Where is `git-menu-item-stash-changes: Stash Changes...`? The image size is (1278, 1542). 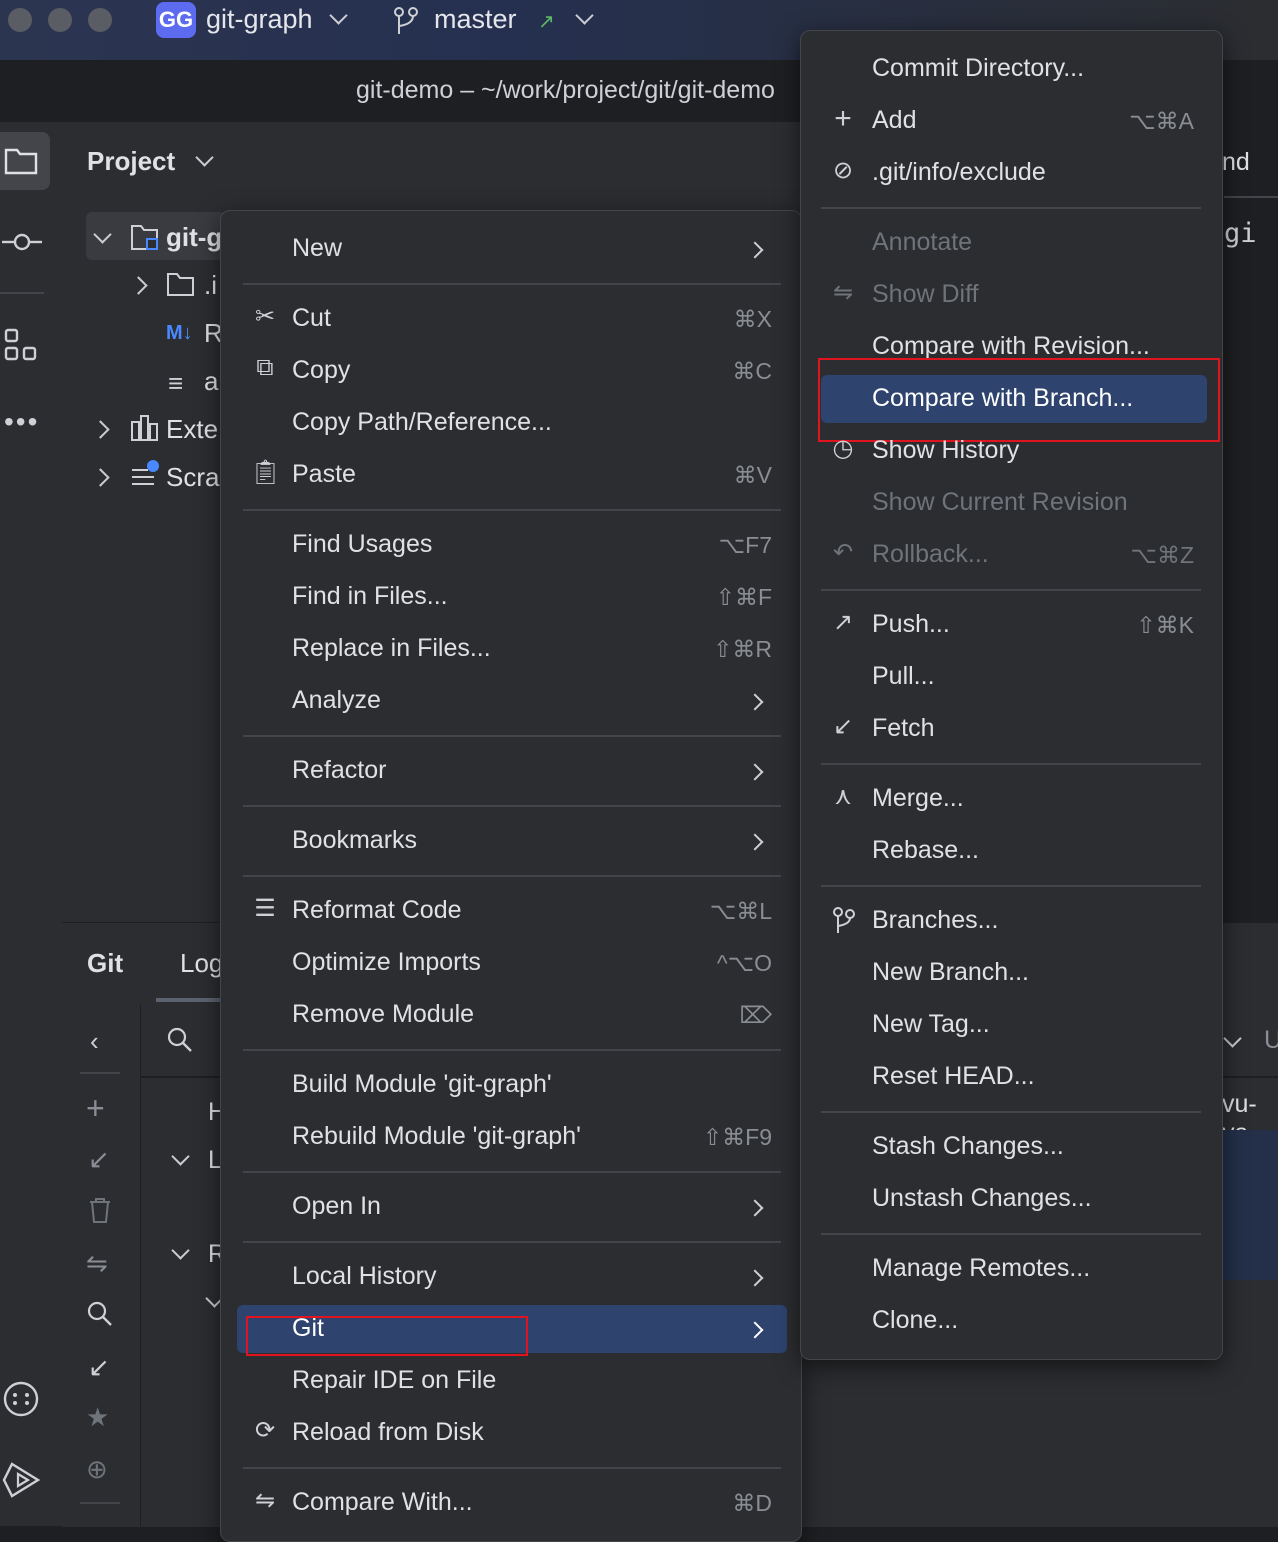 git-menu-item-stash-changes: Stash Changes... is located at coordinates (1010, 1147).